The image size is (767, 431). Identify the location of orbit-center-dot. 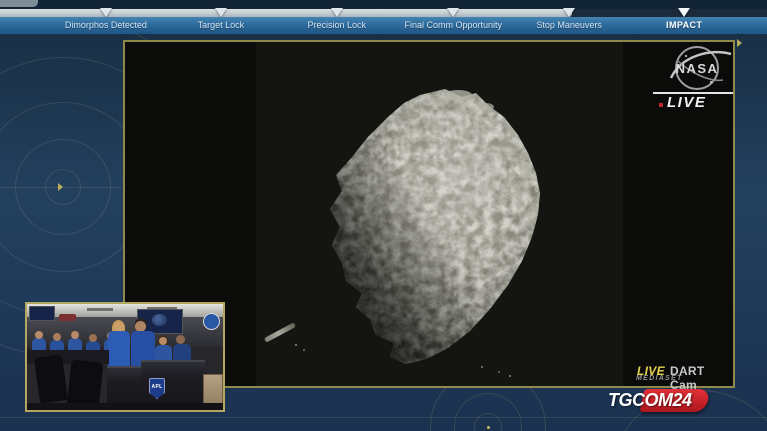
(488, 427).